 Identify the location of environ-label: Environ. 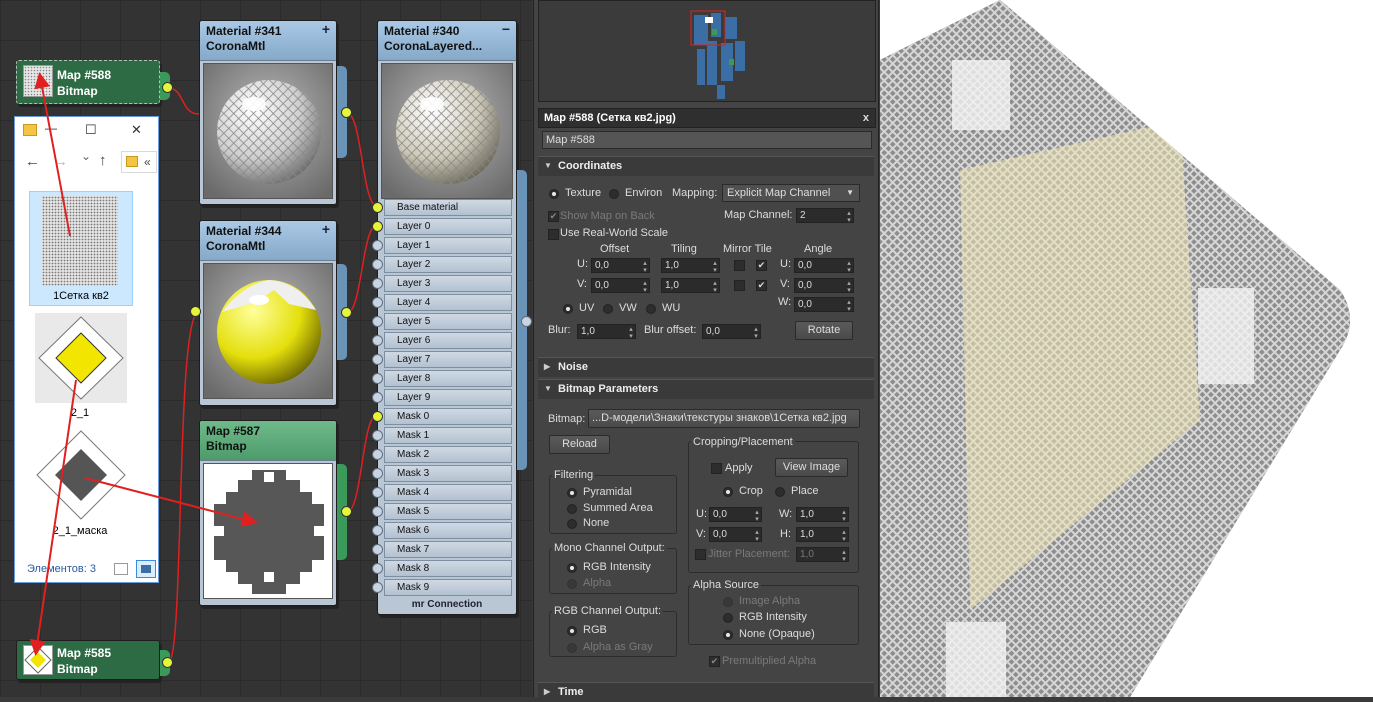
(644, 193).